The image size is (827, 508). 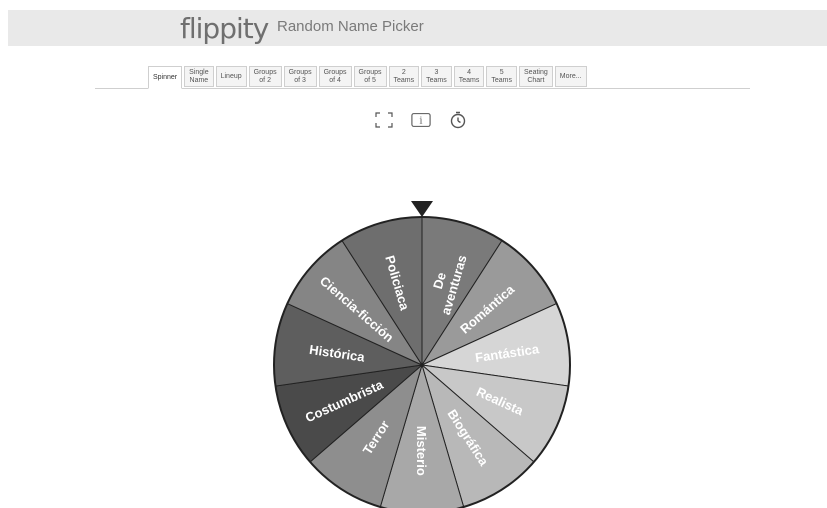 I want to click on spinner-pointer, so click(x=422, y=209).